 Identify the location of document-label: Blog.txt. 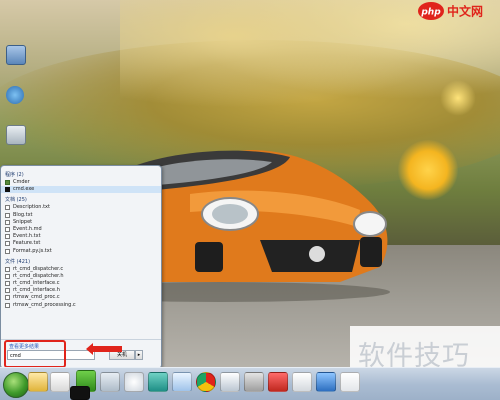
(23, 214).